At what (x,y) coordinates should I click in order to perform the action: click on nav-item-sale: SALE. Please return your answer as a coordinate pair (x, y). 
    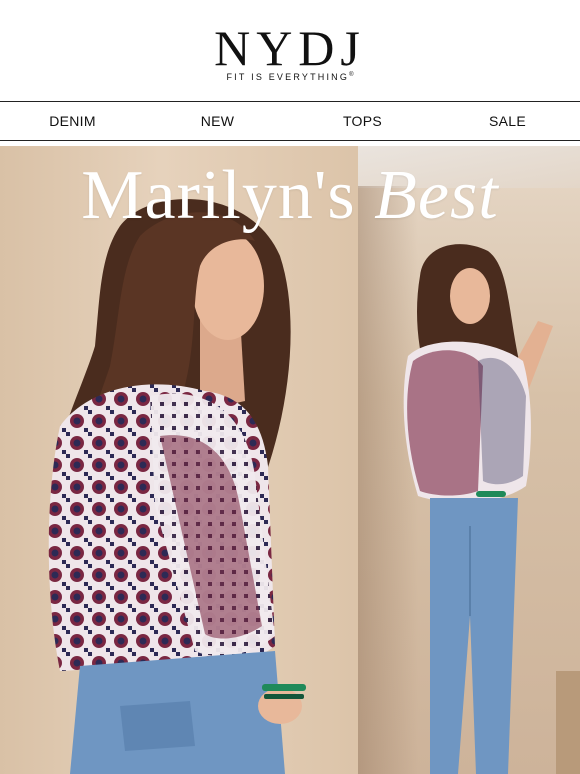
    Looking at the image, I should click on (507, 121).